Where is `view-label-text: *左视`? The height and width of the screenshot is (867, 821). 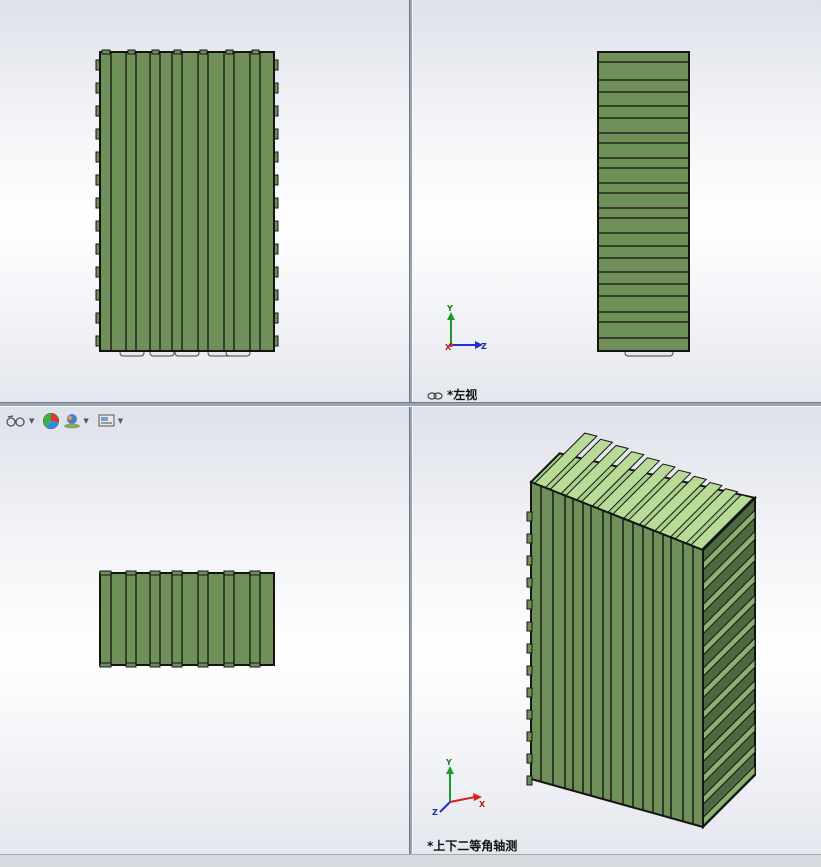
view-label-text: *左视 is located at coordinates (462, 395).